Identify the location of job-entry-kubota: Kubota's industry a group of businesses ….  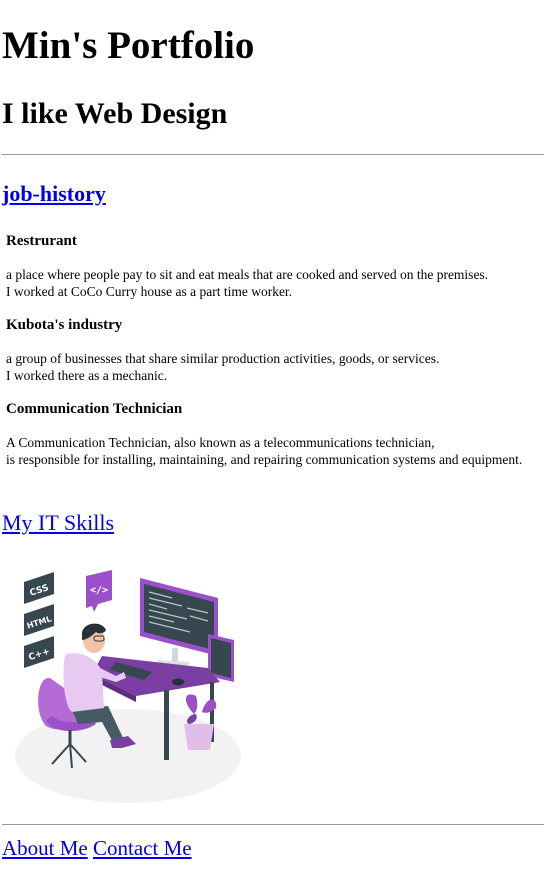
(276, 349).